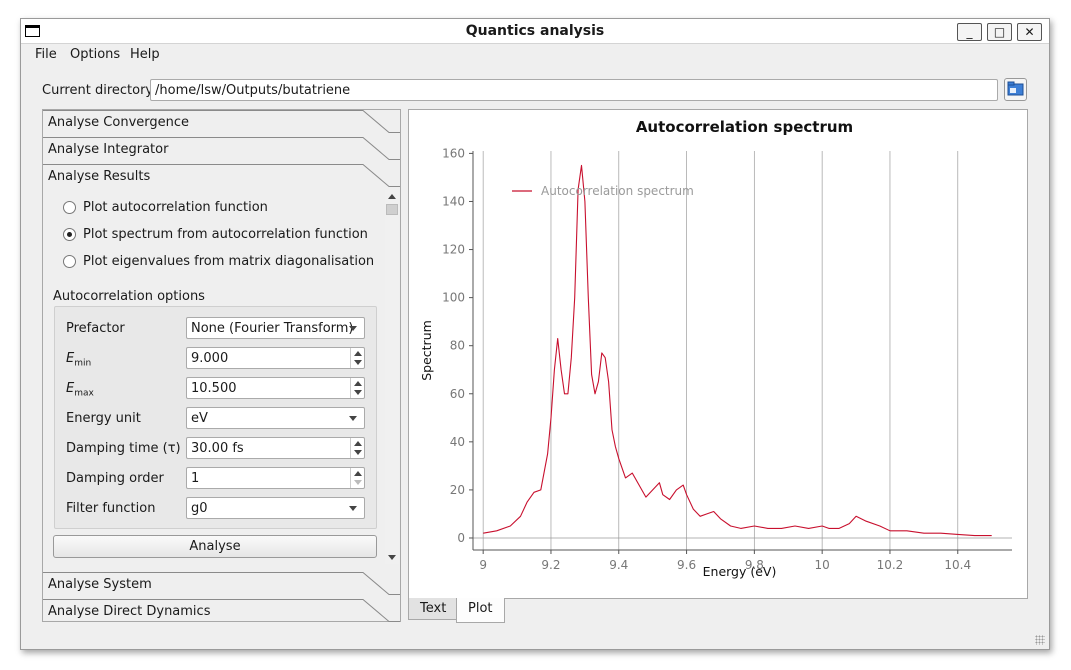 The height and width of the screenshot is (670, 1071). What do you see at coordinates (275, 448) in the screenshot?
I see `damping-time-spinbox: 30.00 fs` at bounding box center [275, 448].